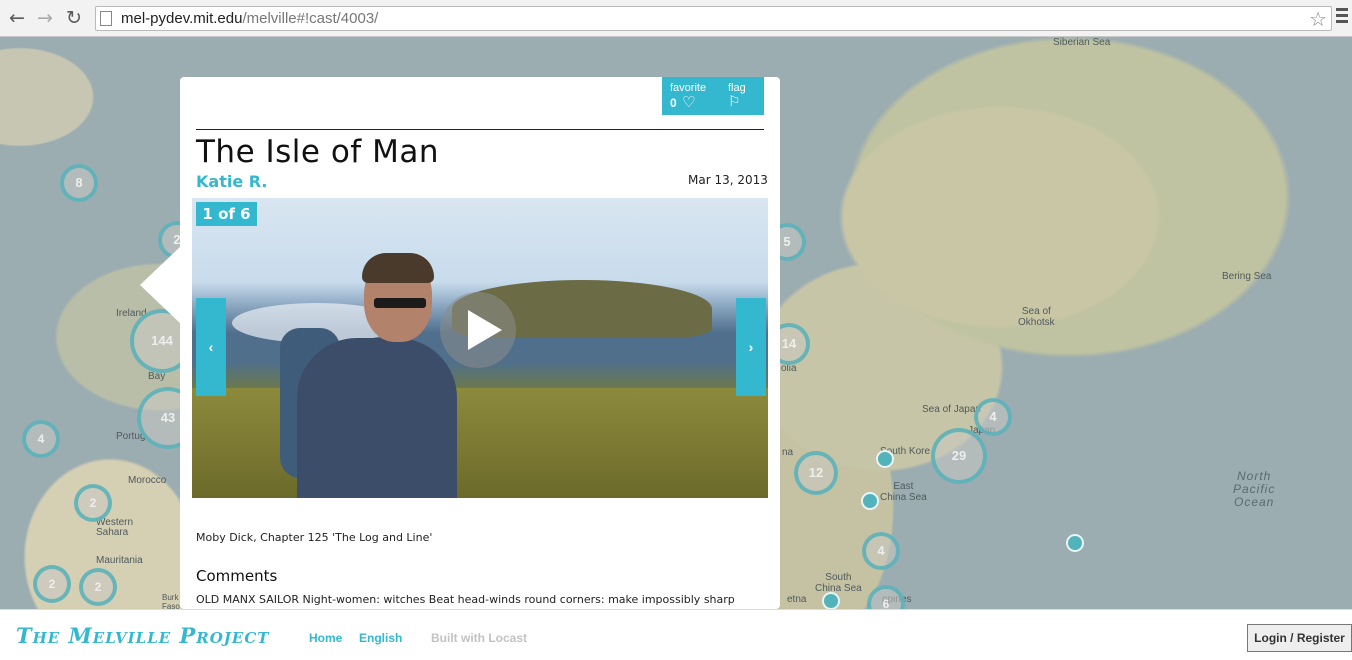 This screenshot has height=660, width=1352. Describe the element at coordinates (959, 456) in the screenshot. I see `map-cluster: 29` at that location.